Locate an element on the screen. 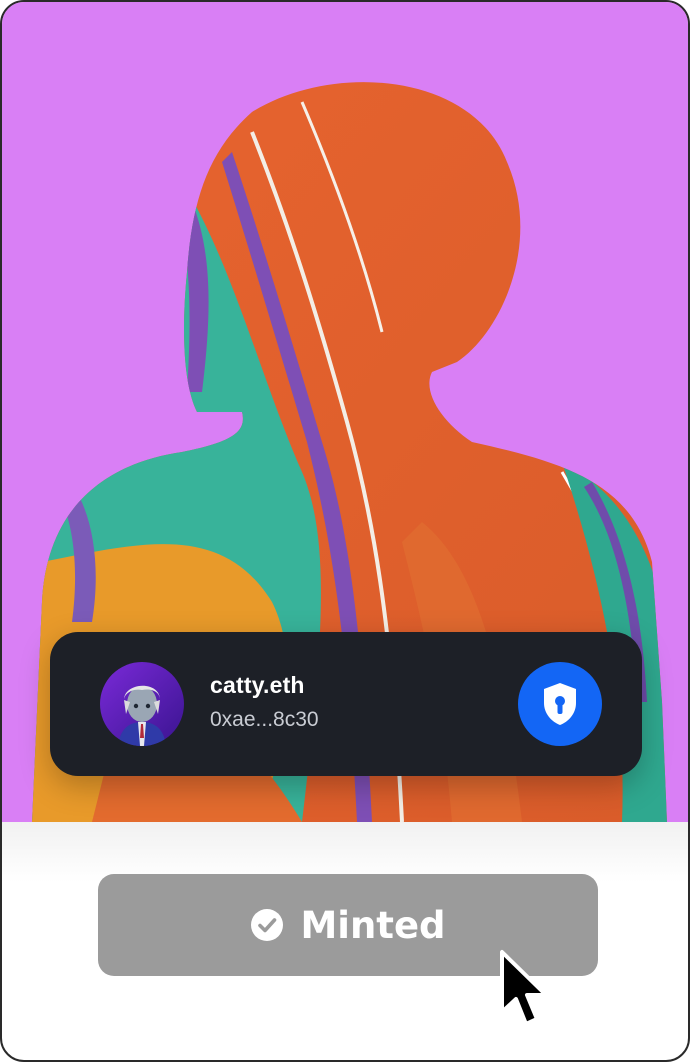 The image size is (690, 1062). avatar-image is located at coordinates (142, 704).